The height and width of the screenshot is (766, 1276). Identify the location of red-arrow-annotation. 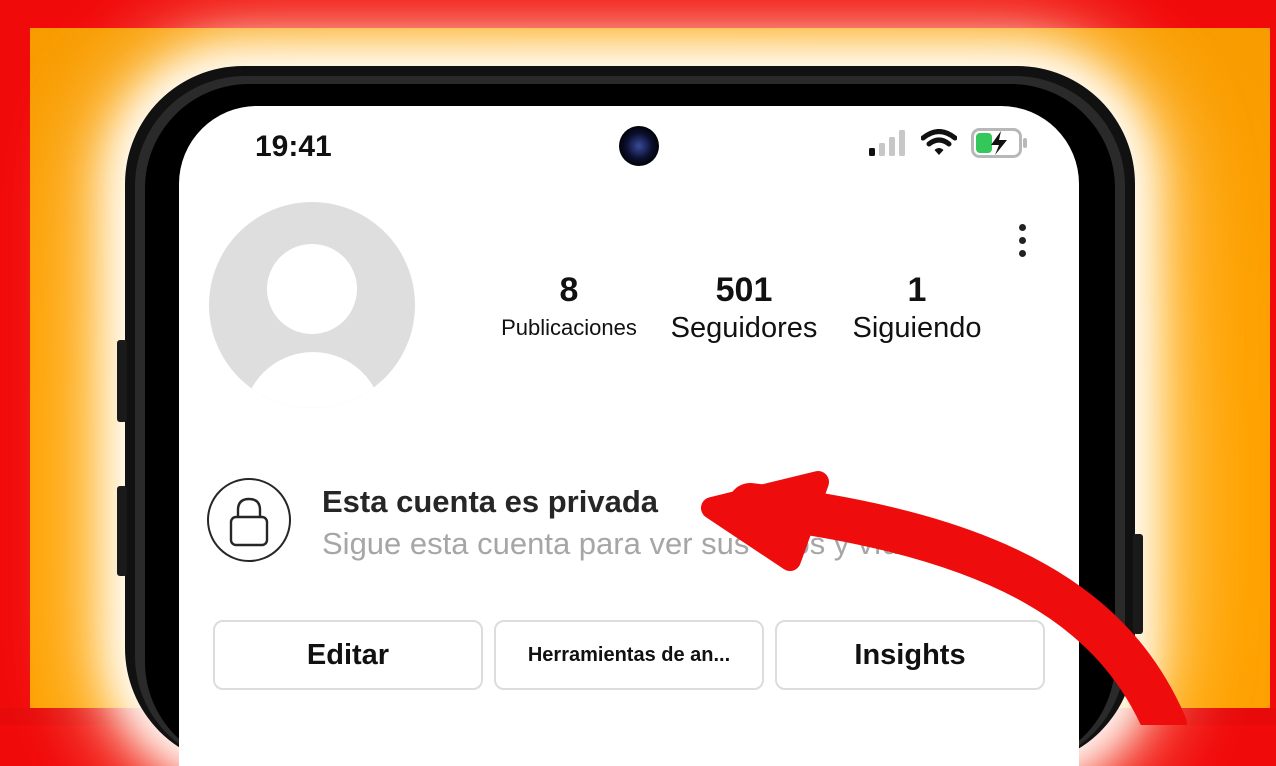
(944, 598).